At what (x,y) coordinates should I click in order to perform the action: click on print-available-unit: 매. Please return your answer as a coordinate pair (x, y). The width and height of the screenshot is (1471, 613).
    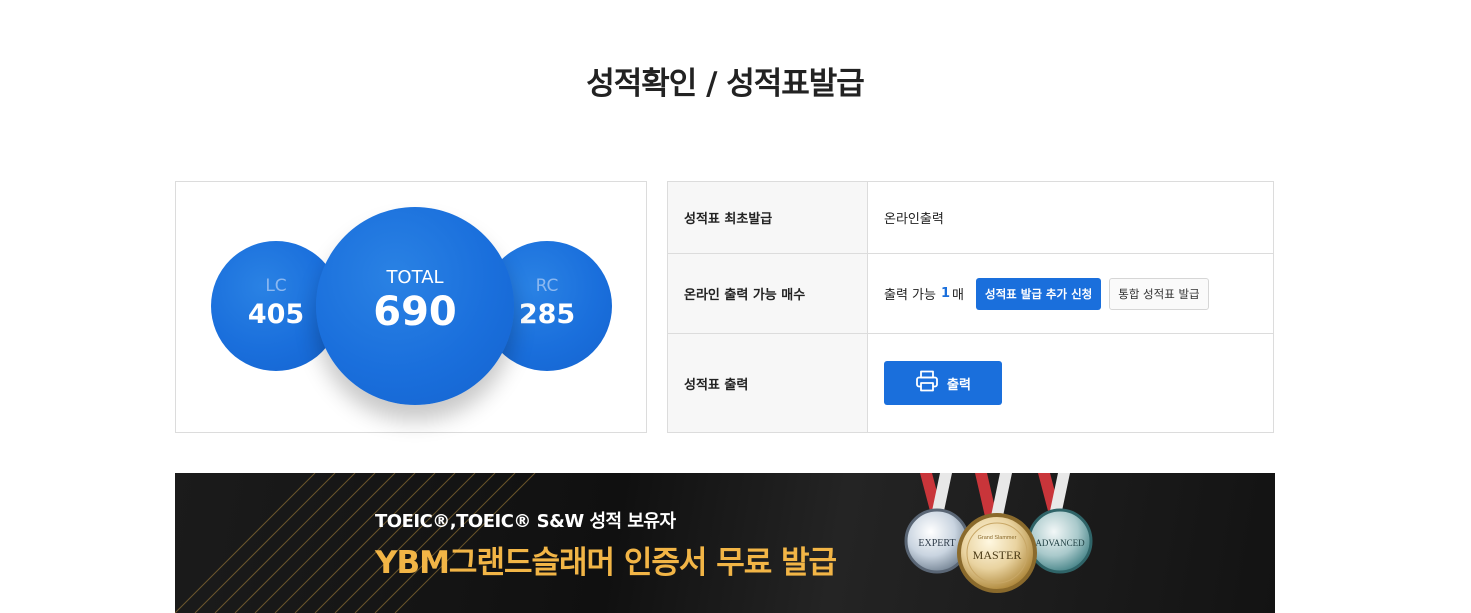
    Looking at the image, I should click on (958, 295).